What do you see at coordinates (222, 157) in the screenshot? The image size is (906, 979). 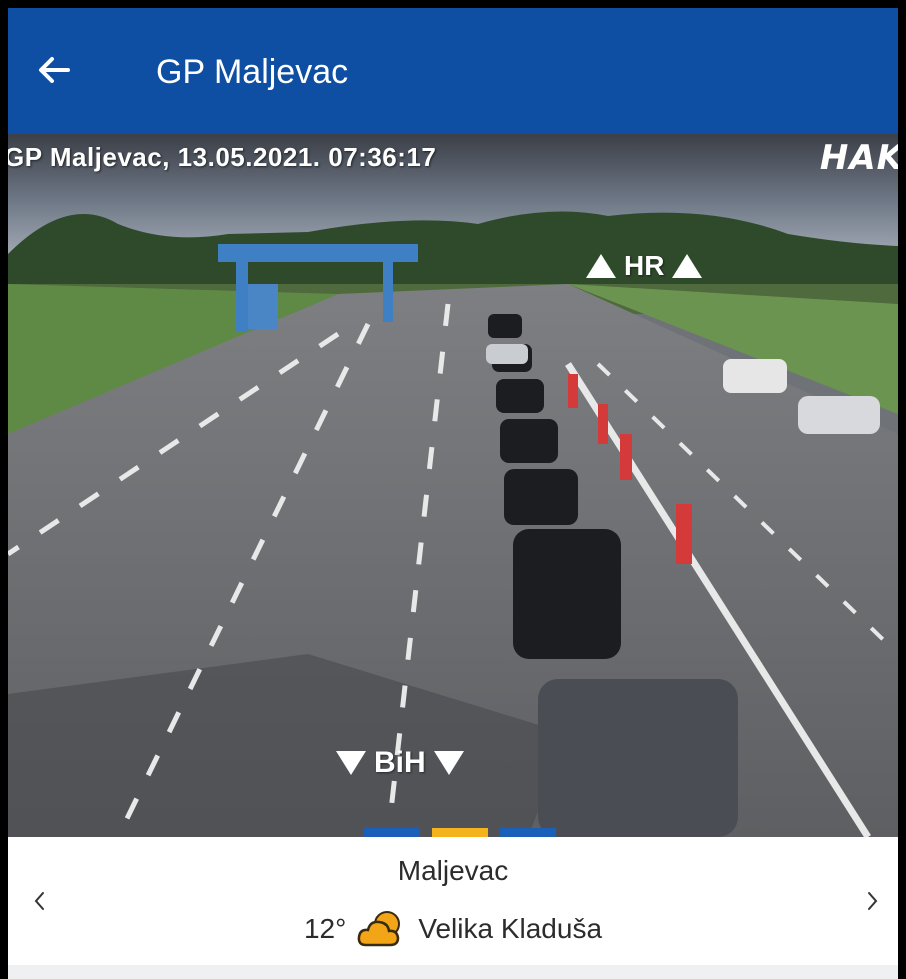 I see `camera-timestamp: GP Maljevac, 13.05.2021. 07:36:17` at bounding box center [222, 157].